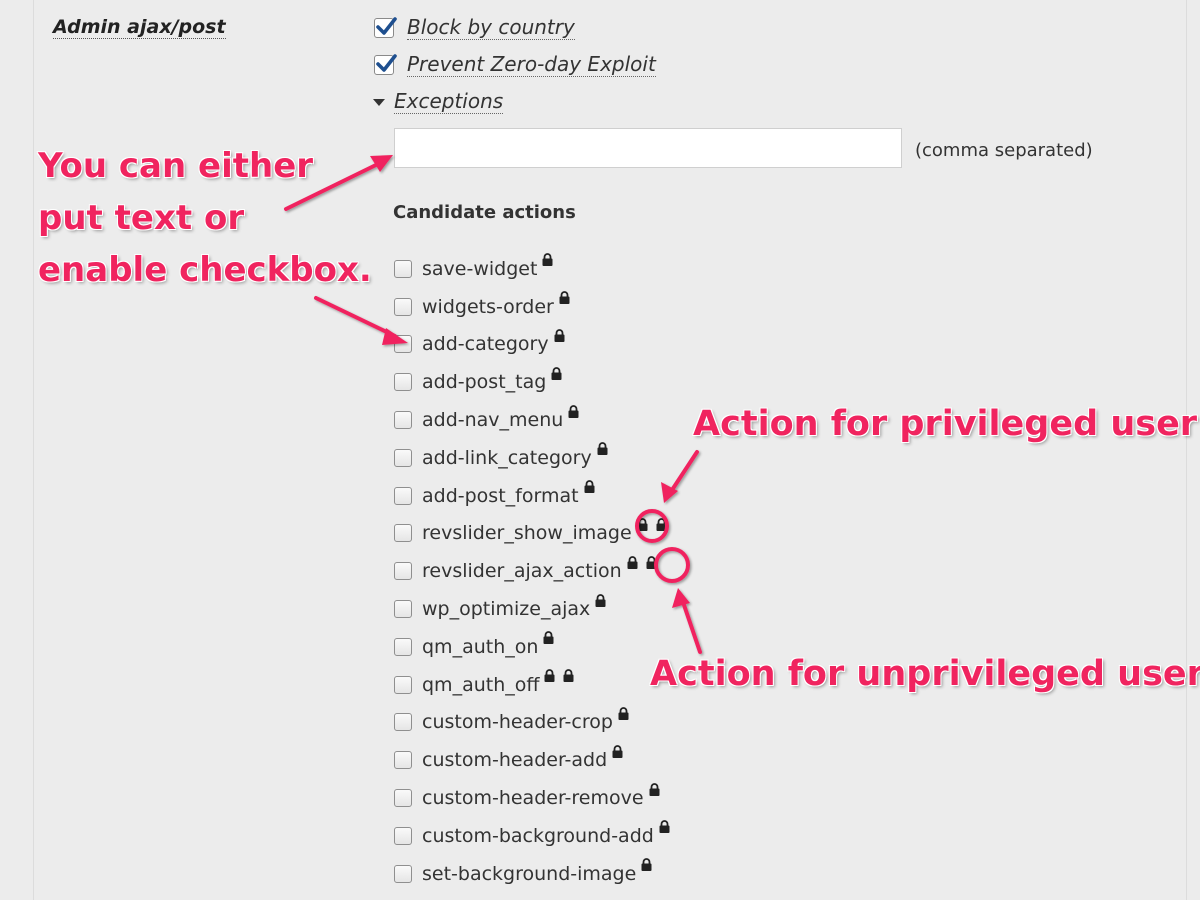 The image size is (1200, 900). I want to click on candidate-action-row: custom-header-crop, so click(532, 723).